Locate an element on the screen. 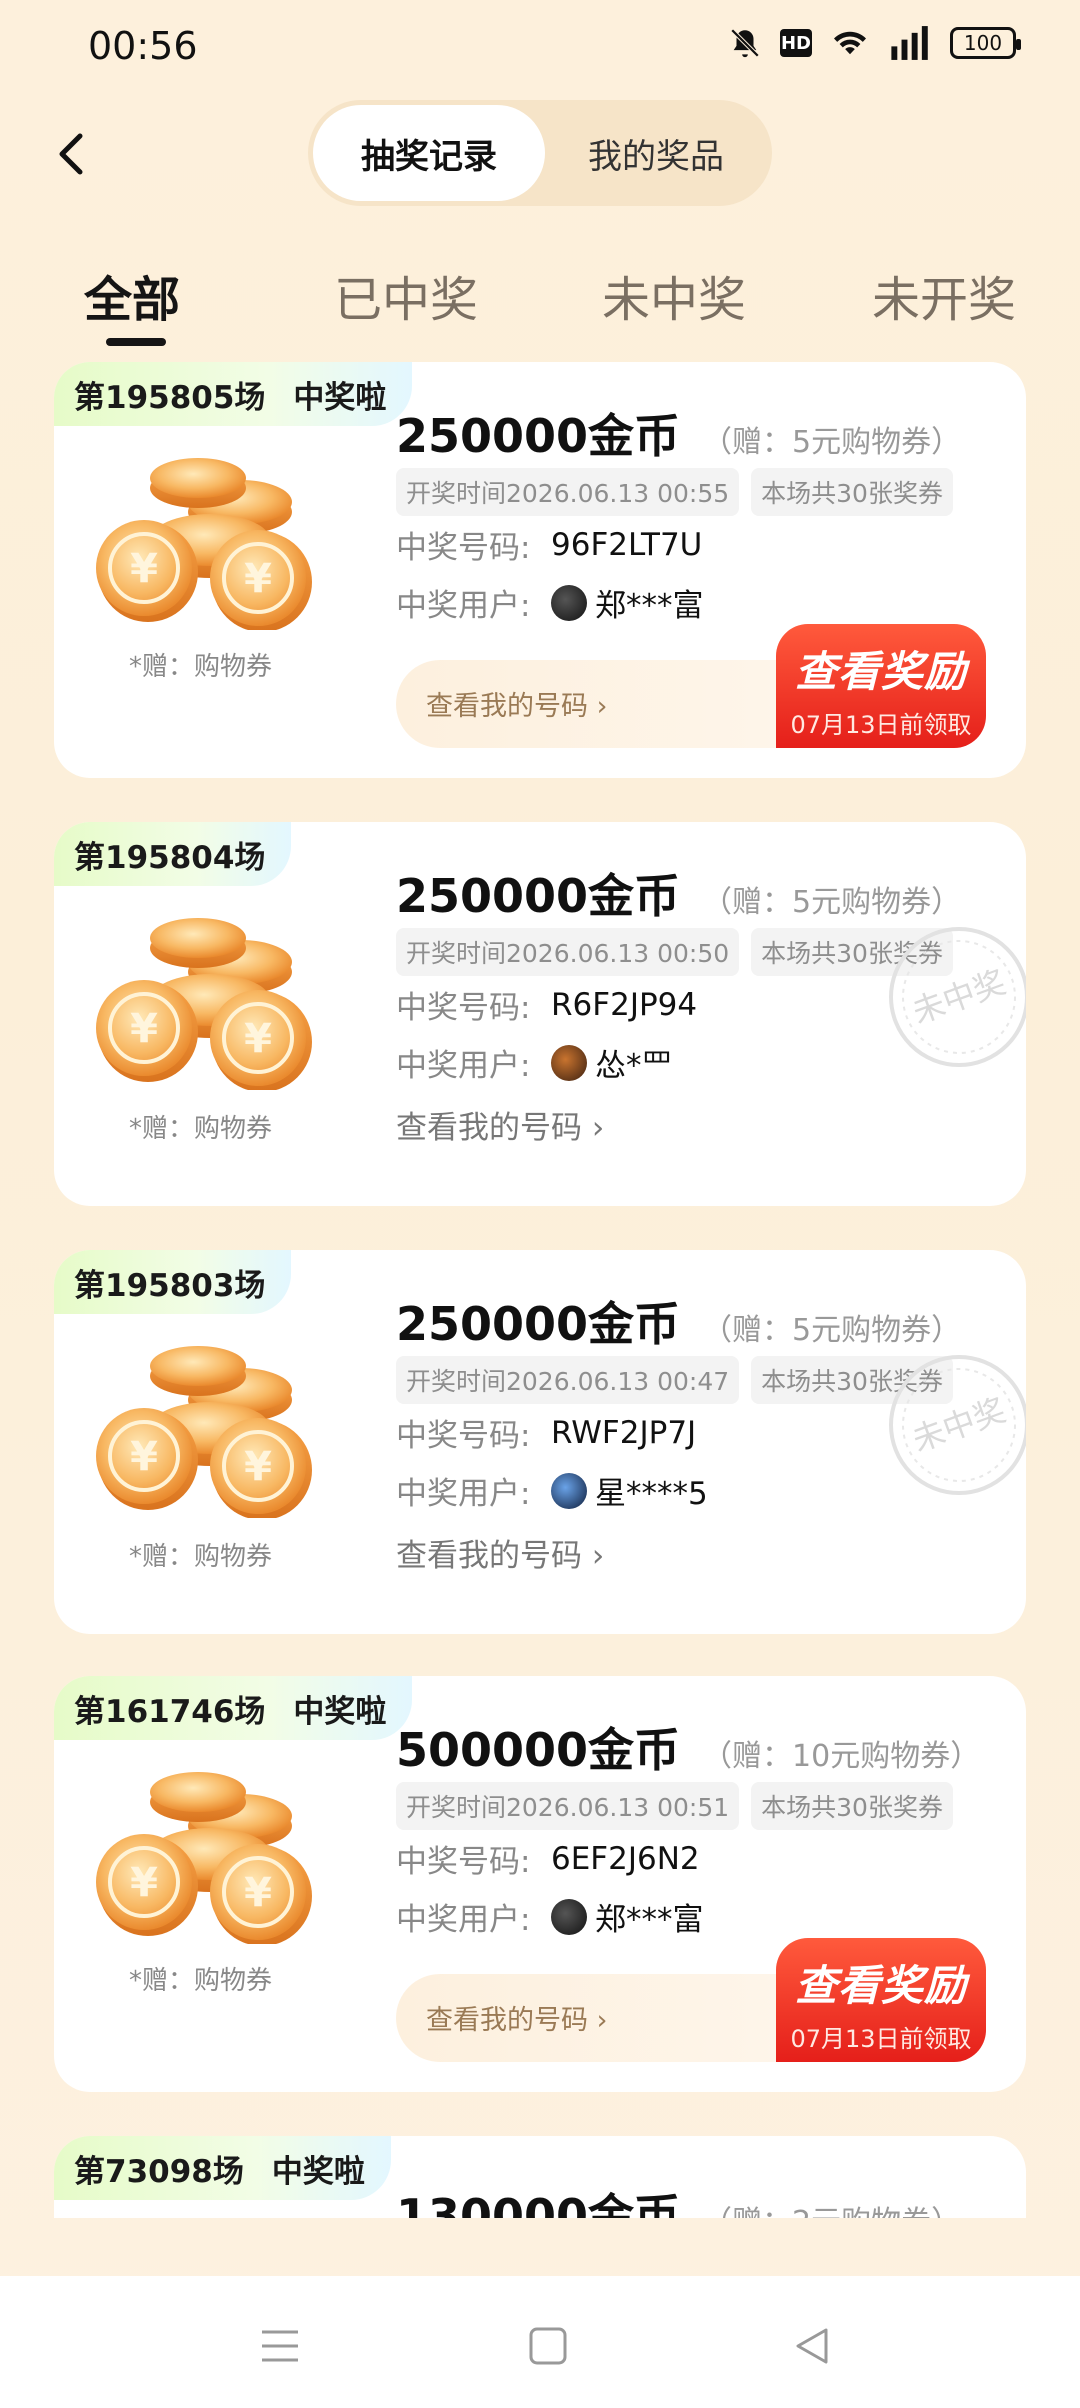 This screenshot has width=1080, height=2408. code-row: 中奖号码: RWF2JP7J is located at coordinates (546, 1432).